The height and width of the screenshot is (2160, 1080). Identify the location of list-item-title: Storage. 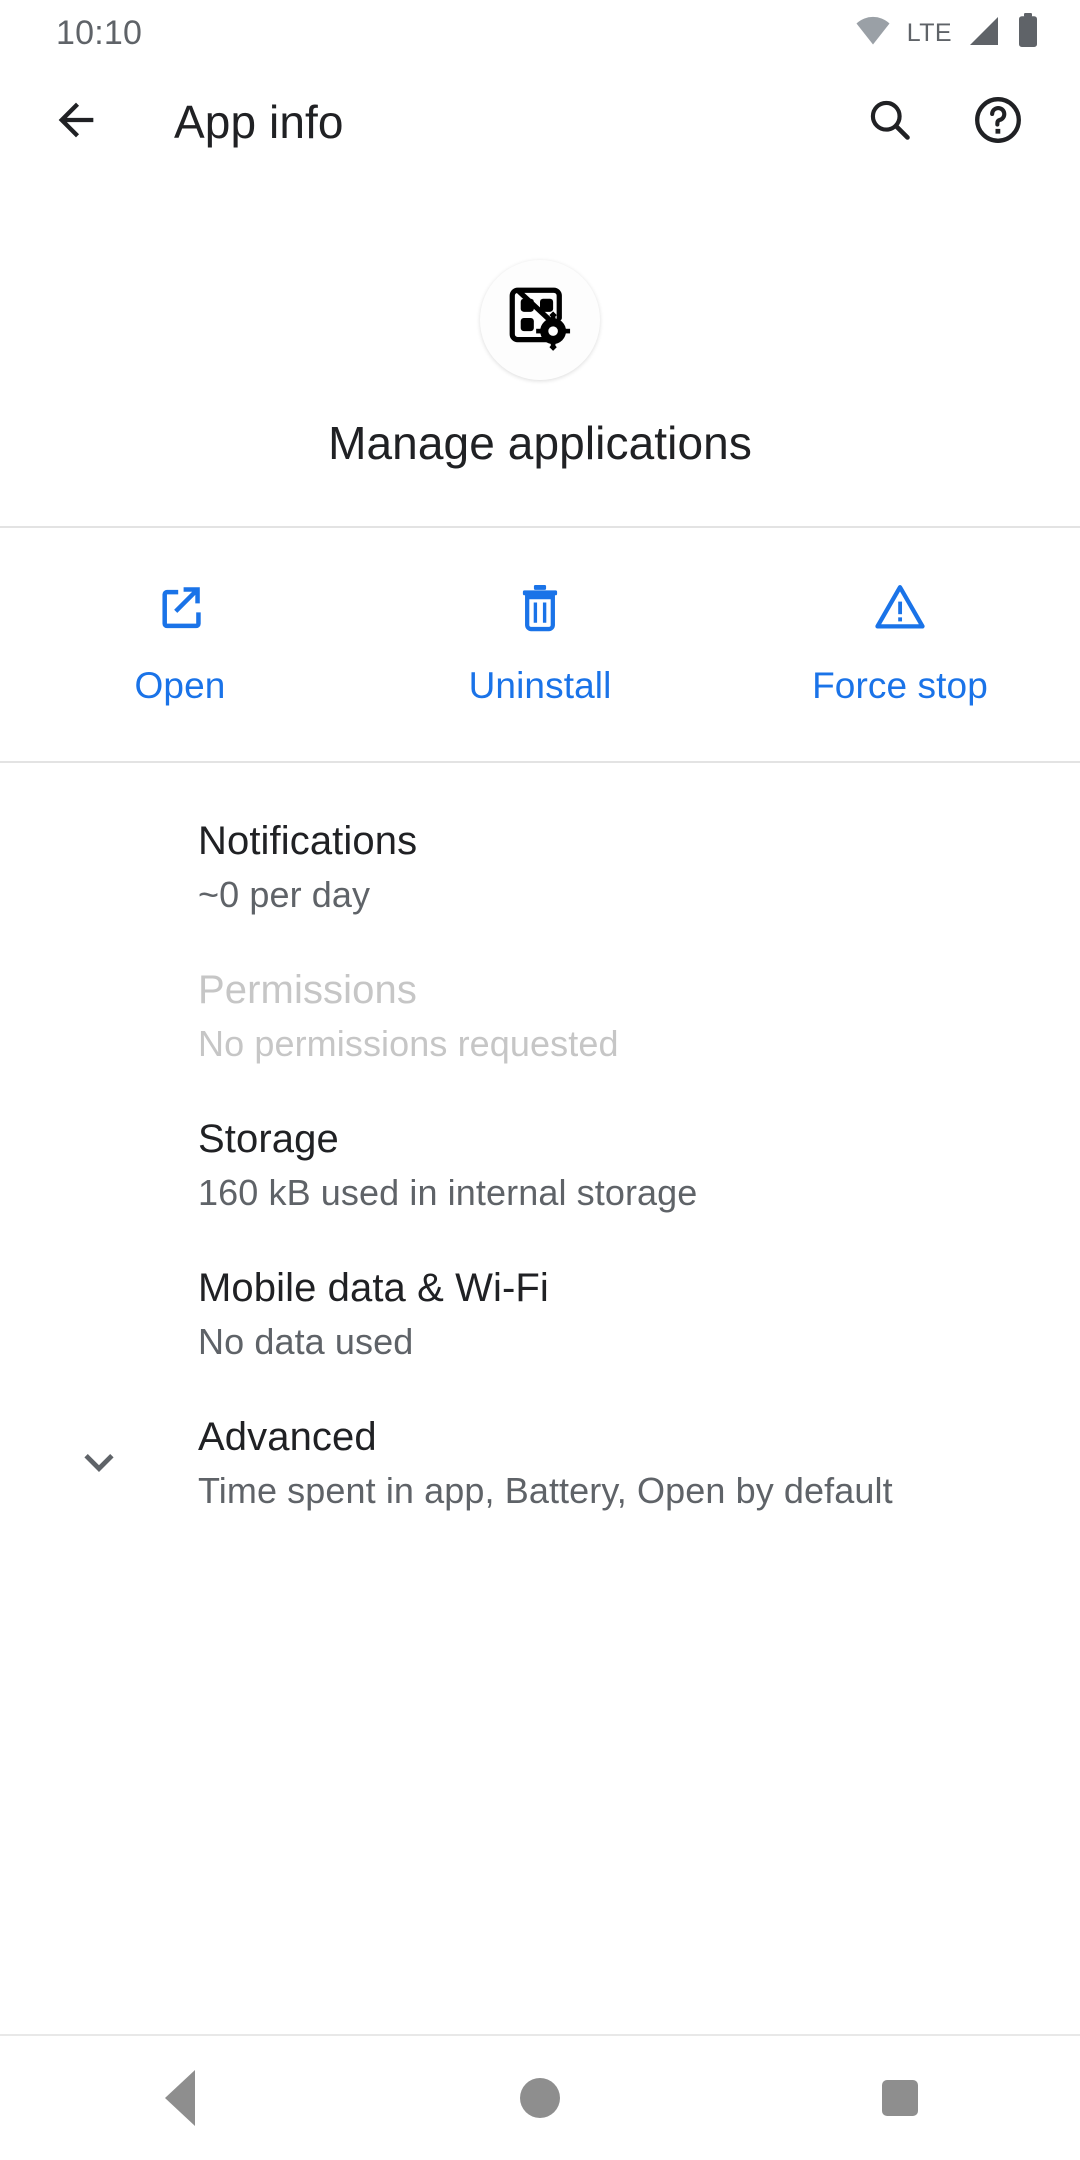
(268, 1139).